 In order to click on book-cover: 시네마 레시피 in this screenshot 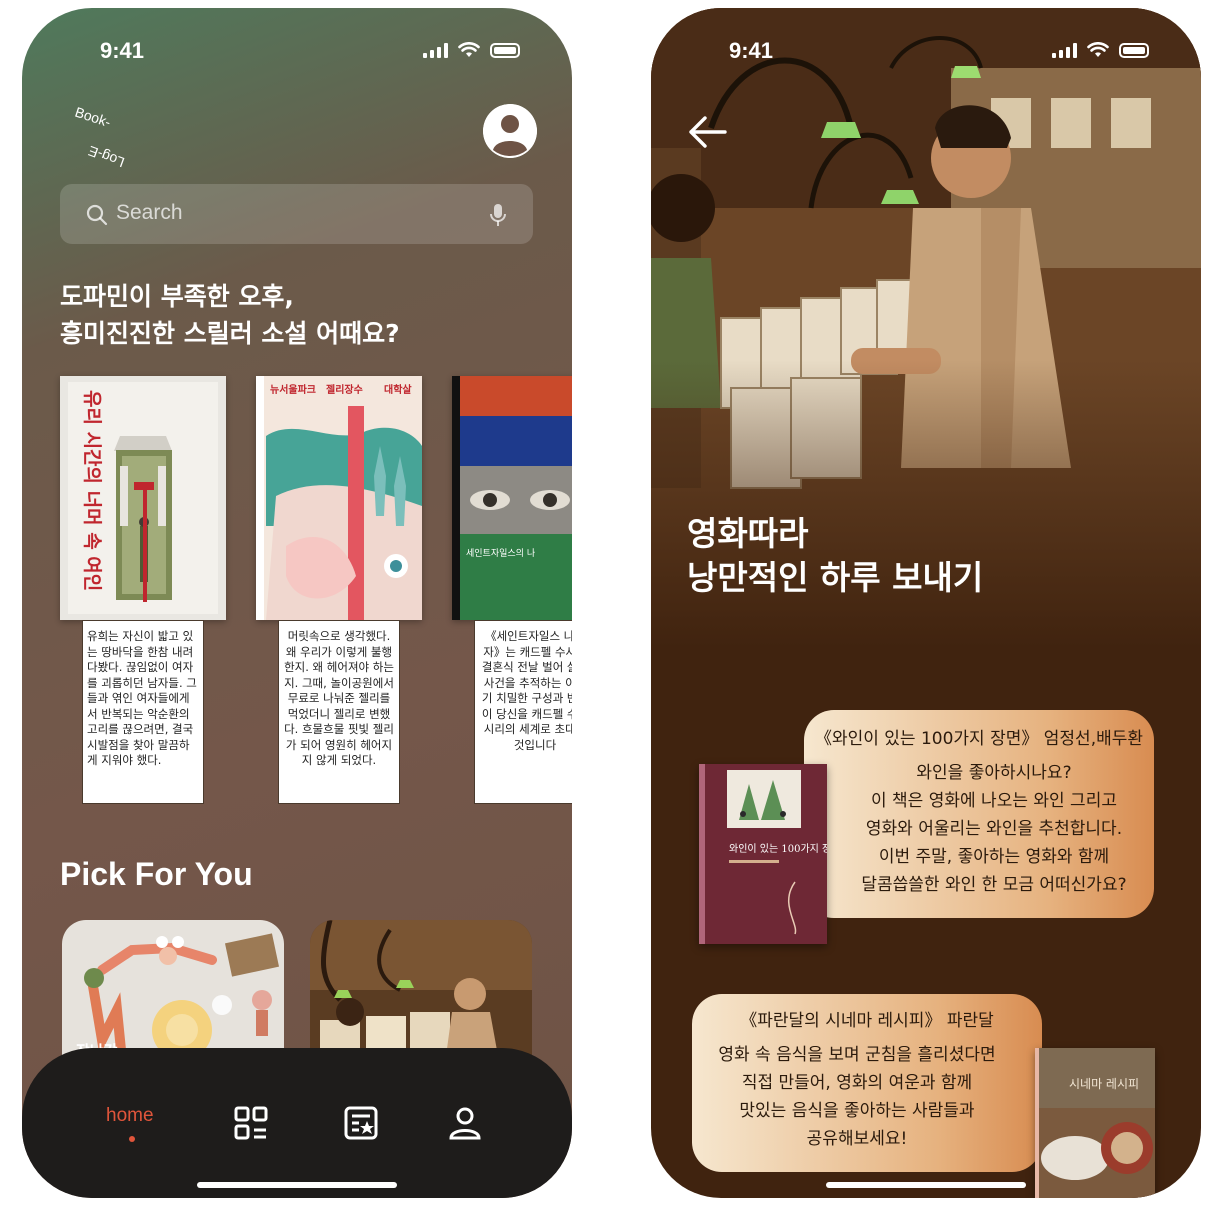, I will do `click(1095, 1123)`.